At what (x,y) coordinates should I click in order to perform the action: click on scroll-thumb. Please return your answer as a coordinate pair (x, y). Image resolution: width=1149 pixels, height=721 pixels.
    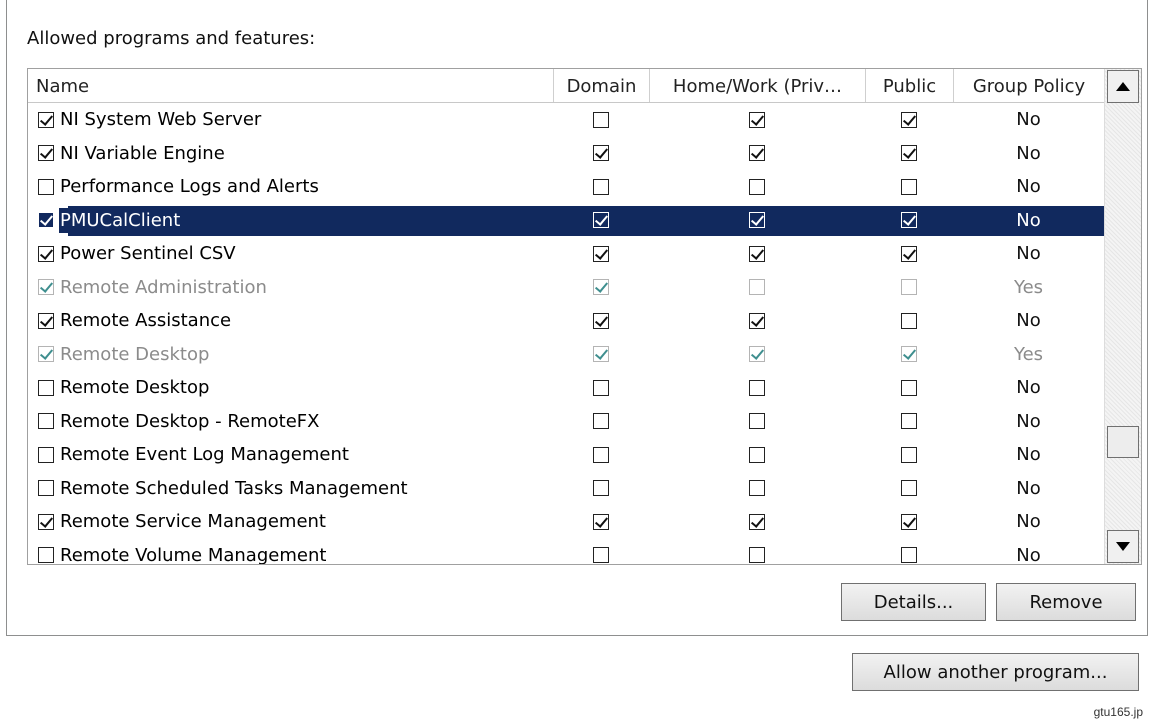
    Looking at the image, I should click on (1123, 442).